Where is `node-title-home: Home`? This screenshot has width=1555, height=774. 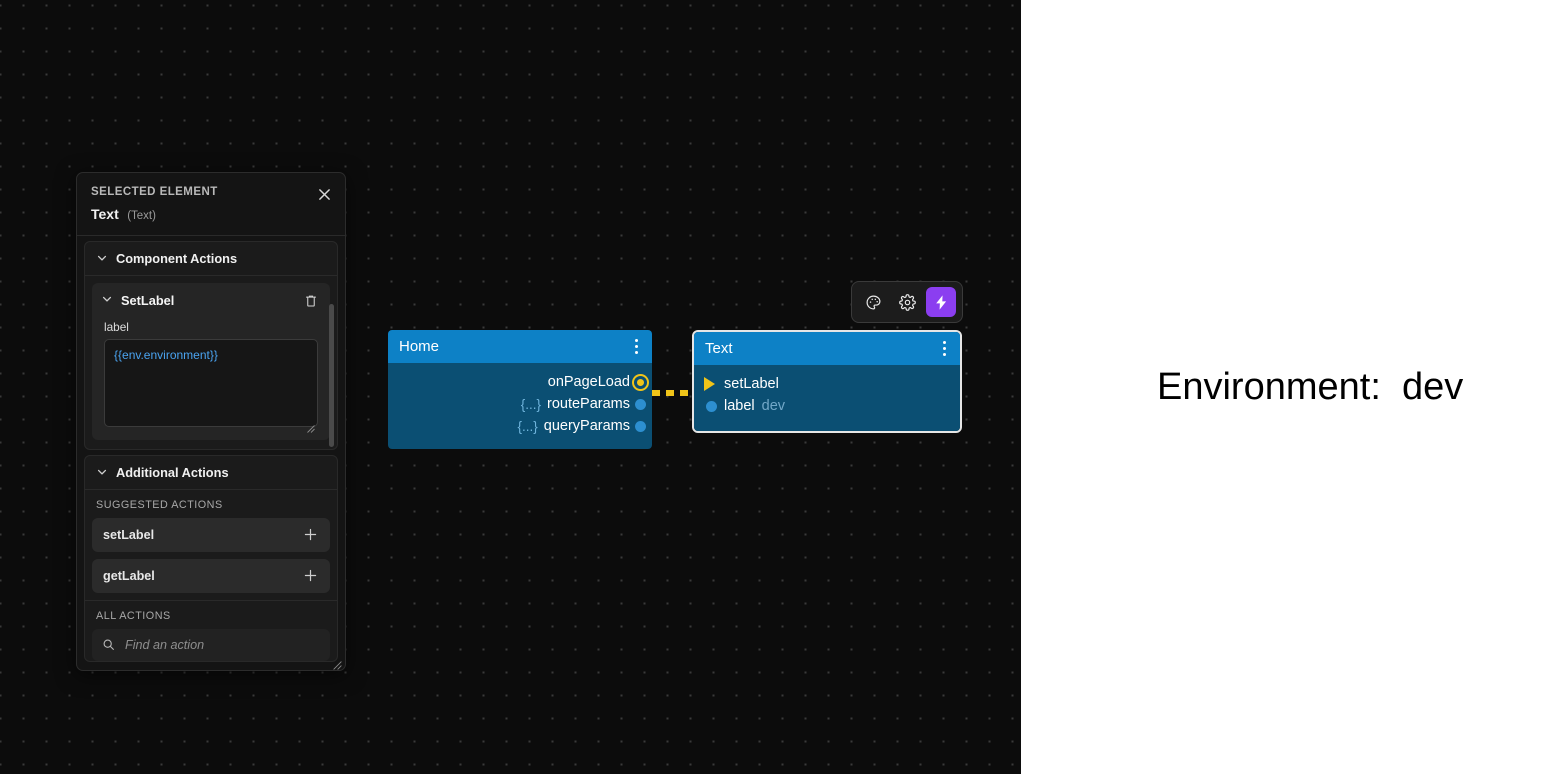
node-title-home: Home is located at coordinates (419, 346).